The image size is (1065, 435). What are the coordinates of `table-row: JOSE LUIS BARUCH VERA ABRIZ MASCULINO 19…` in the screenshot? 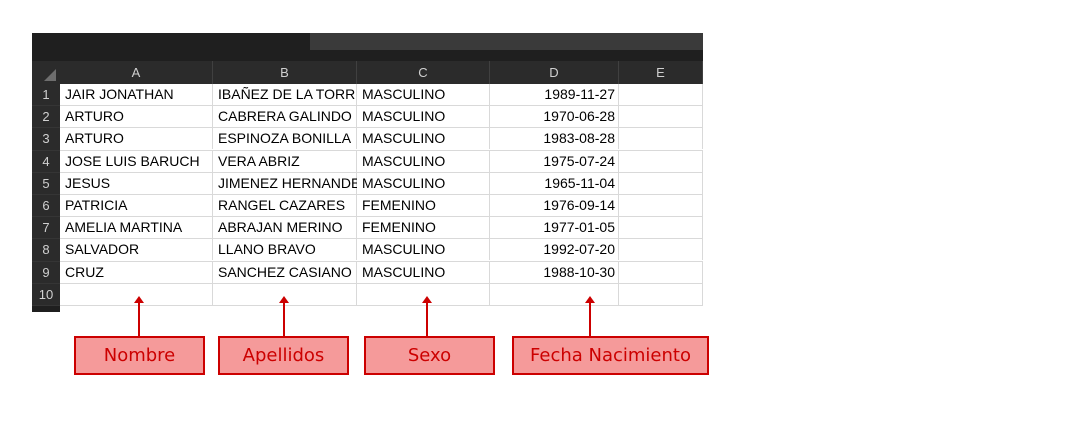 It's located at (381, 161).